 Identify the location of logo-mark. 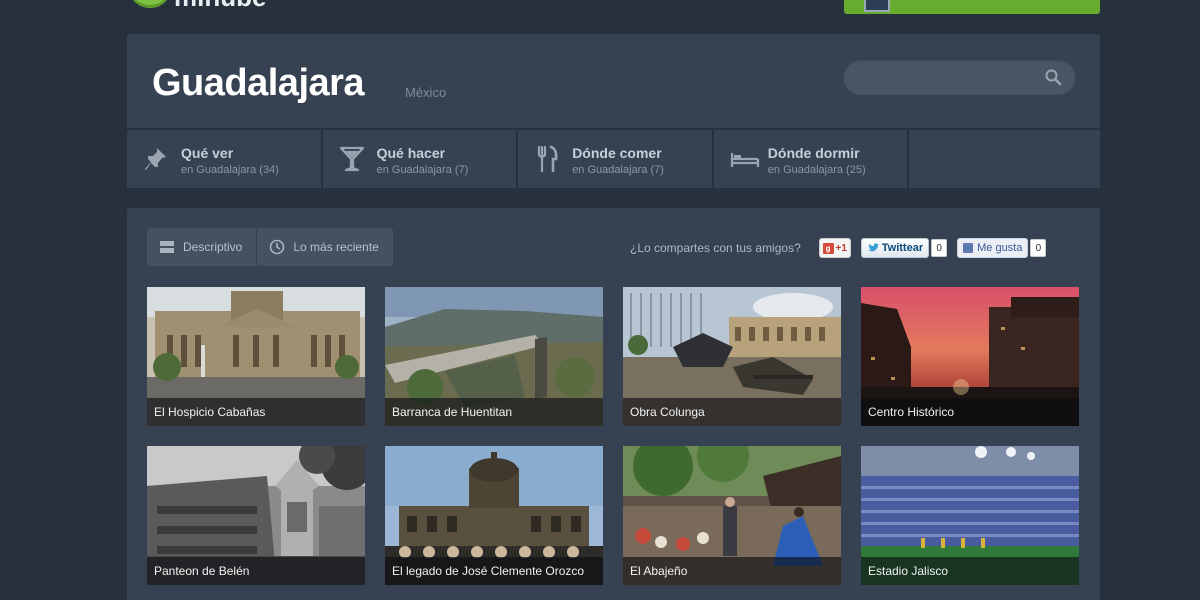
(150, 4).